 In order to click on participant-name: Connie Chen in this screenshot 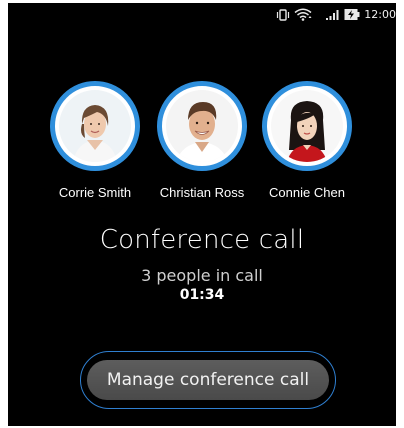, I will do `click(307, 192)`.